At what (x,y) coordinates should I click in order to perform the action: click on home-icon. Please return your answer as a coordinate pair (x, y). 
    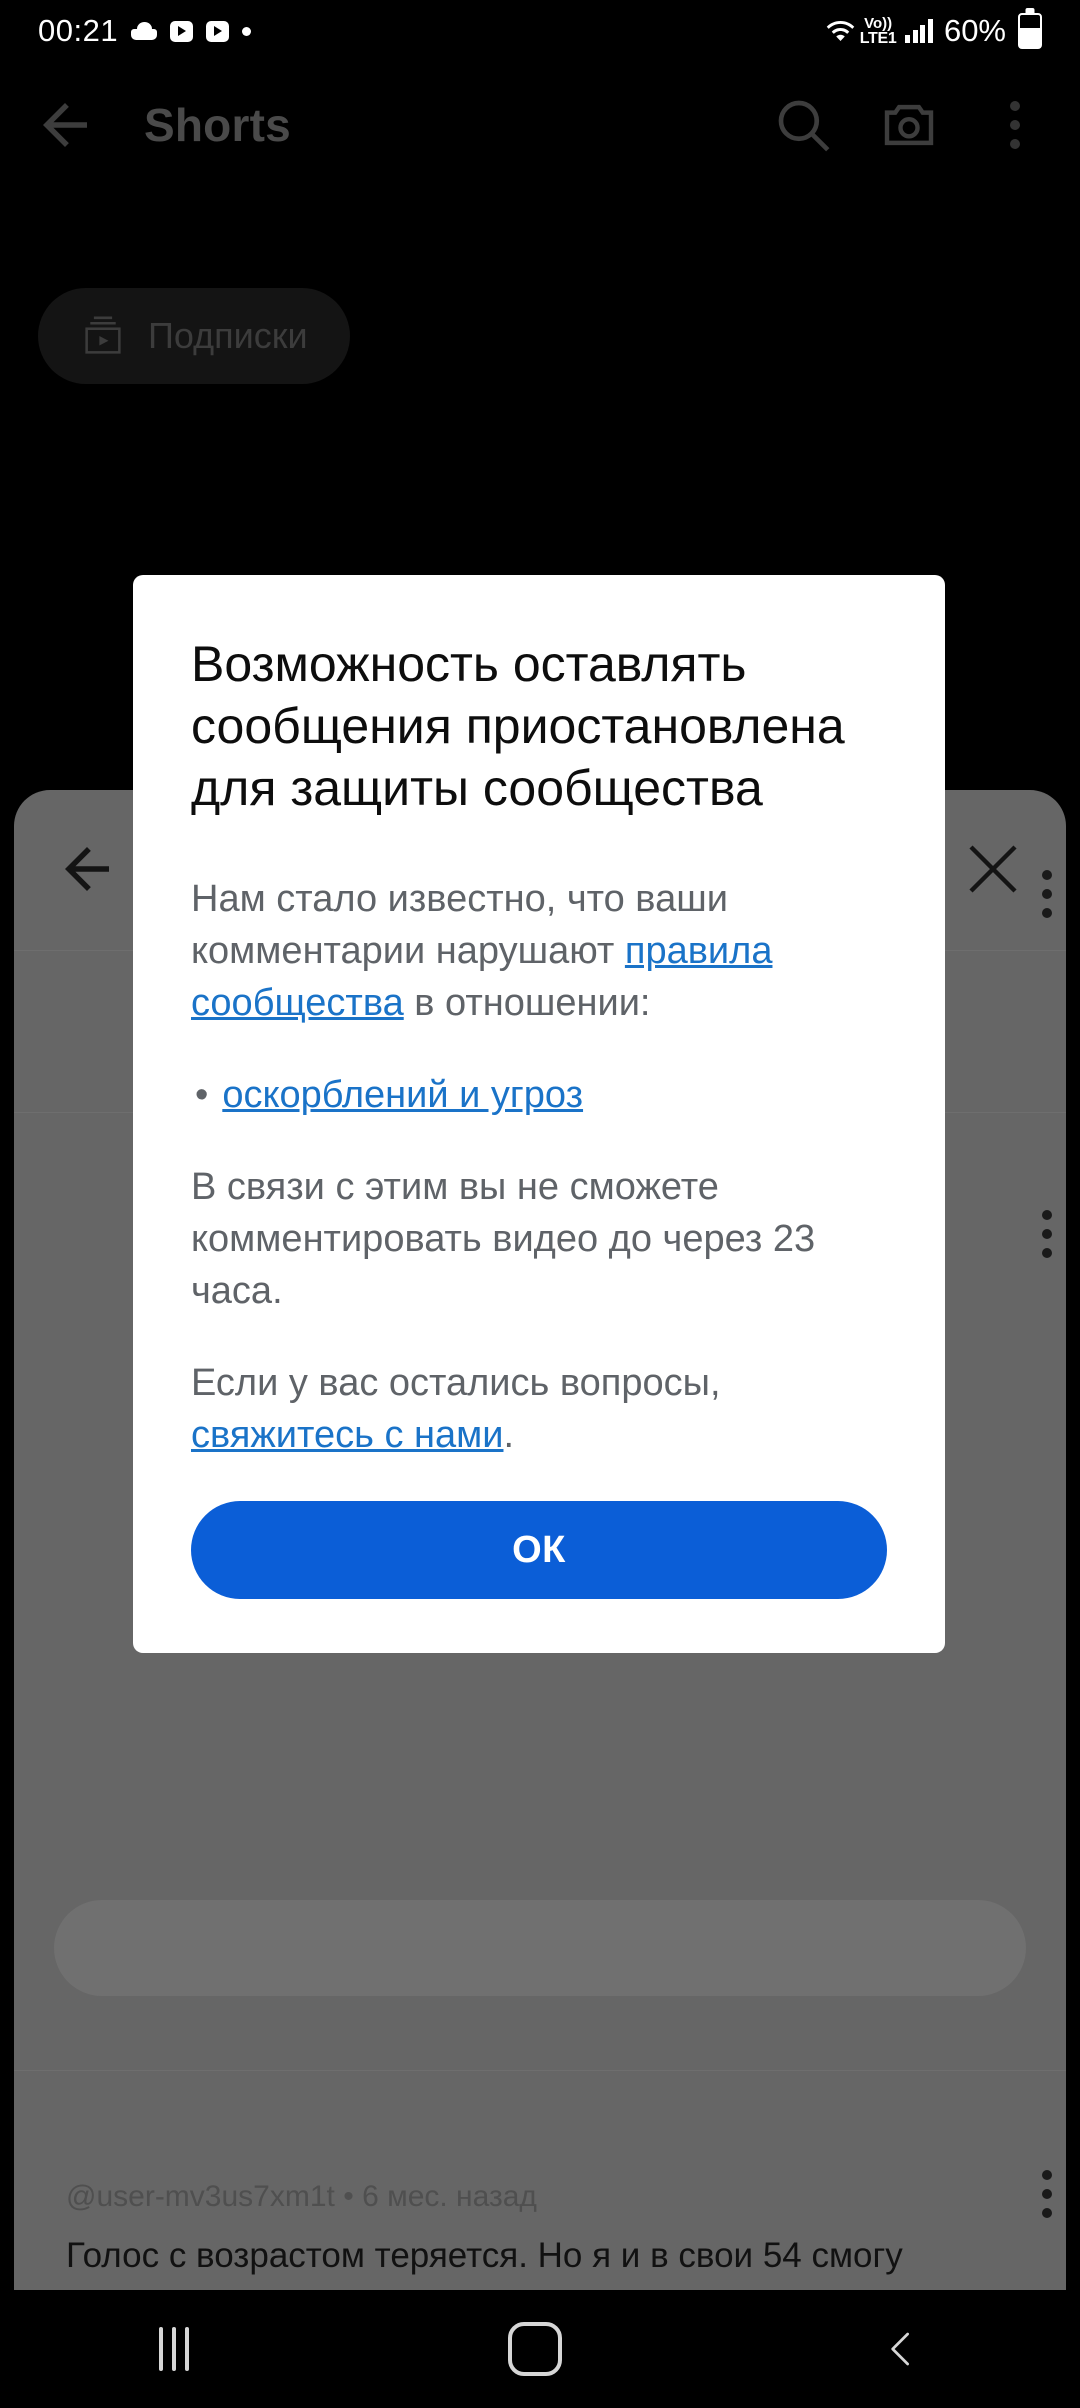
    Looking at the image, I should click on (534, 2349).